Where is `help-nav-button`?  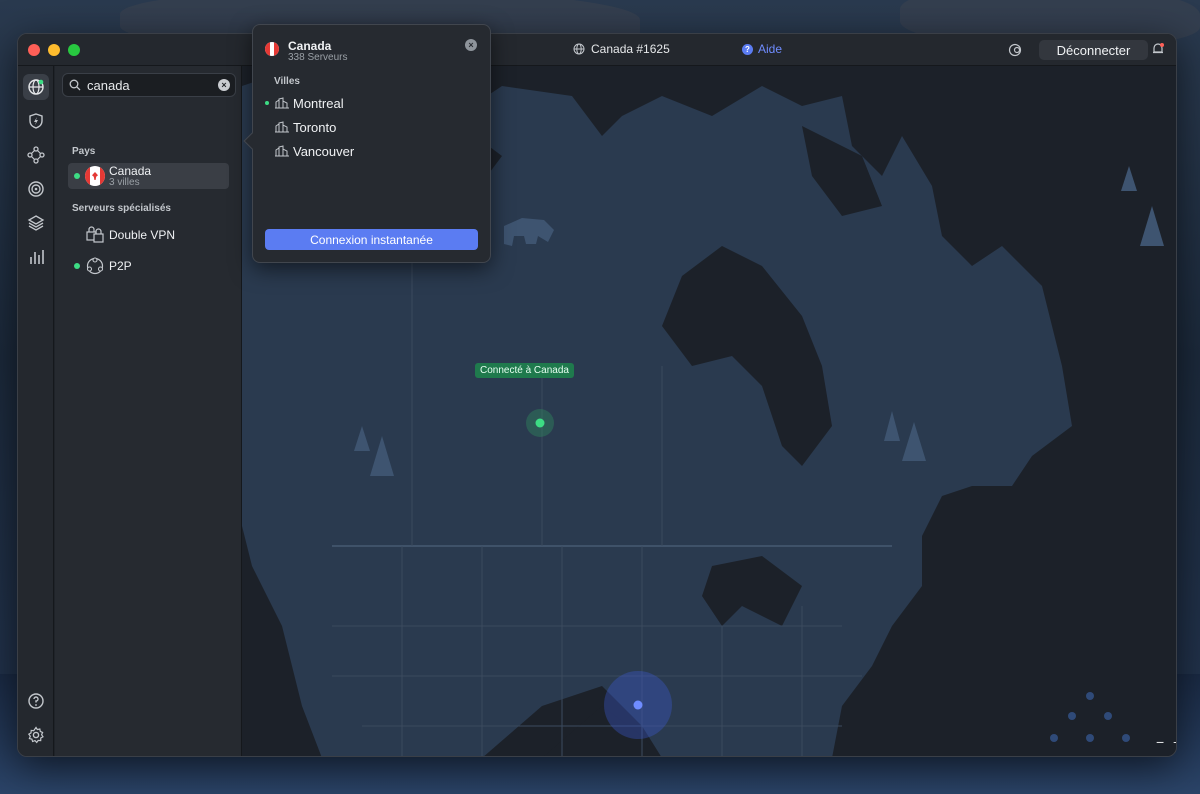 help-nav-button is located at coordinates (36, 701).